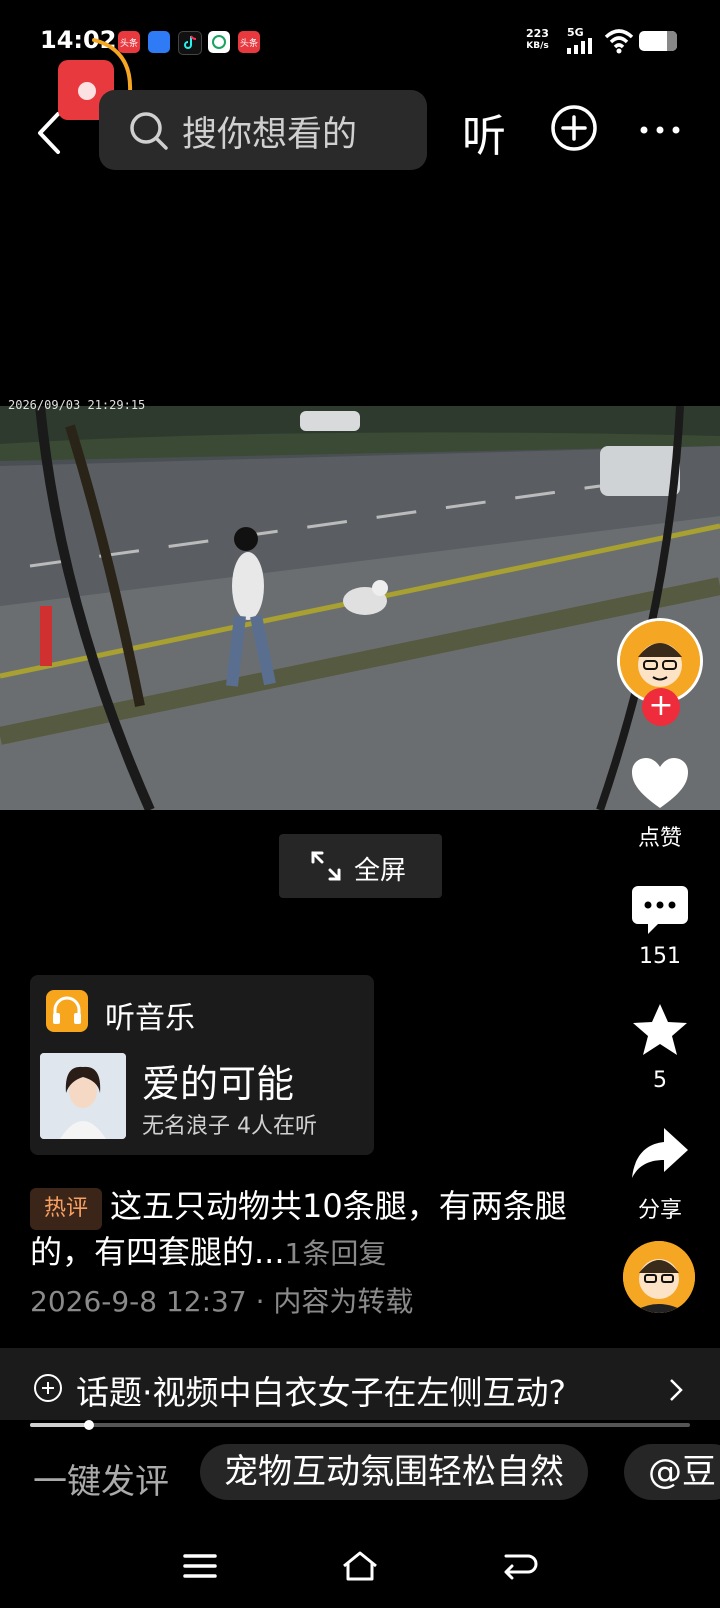 The width and height of the screenshot is (720, 1608). What do you see at coordinates (101, 1482) in the screenshot?
I see `quick-comment-label: 一键发评` at bounding box center [101, 1482].